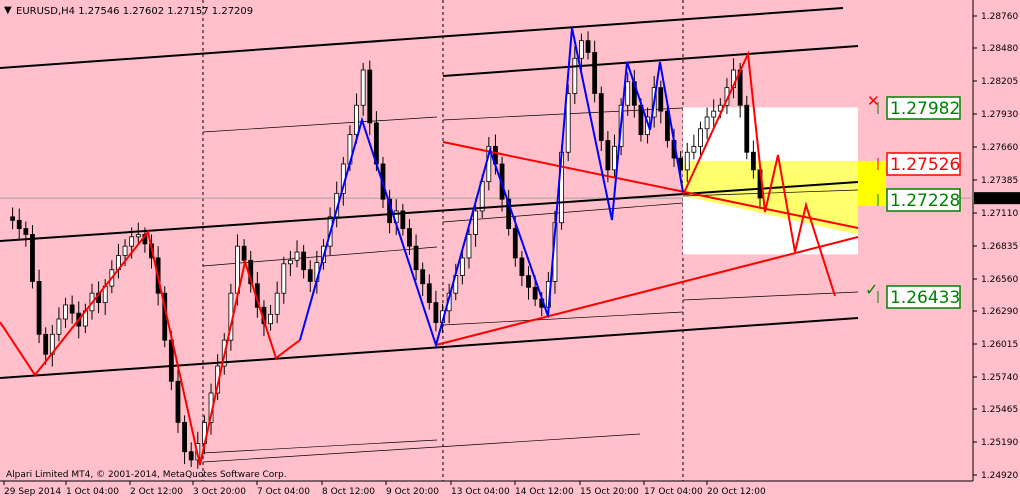 The width and height of the screenshot is (1020, 499). Describe the element at coordinates (673, 492) in the screenshot. I see `time-tick-label: 17 Oct 04:00` at that location.